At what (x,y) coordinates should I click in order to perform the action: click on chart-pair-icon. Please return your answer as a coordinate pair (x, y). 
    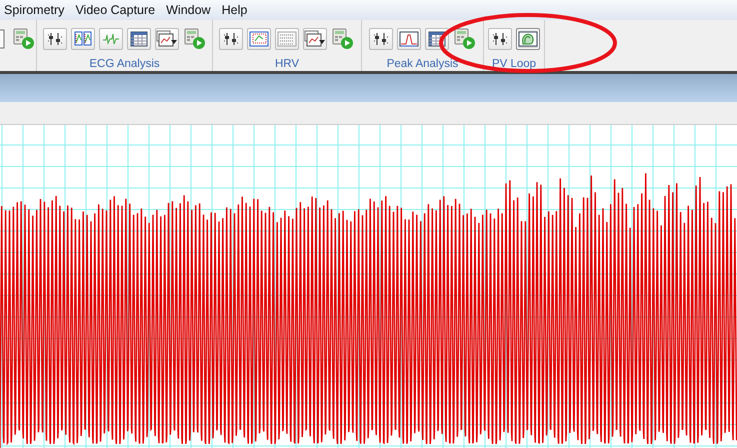
    Looking at the image, I should click on (83, 39).